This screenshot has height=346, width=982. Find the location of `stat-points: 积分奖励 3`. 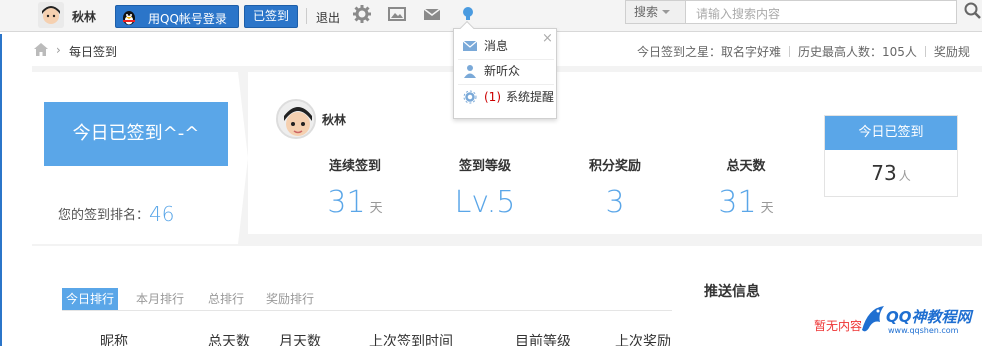

stat-points: 积分奖励 3 is located at coordinates (615, 187).